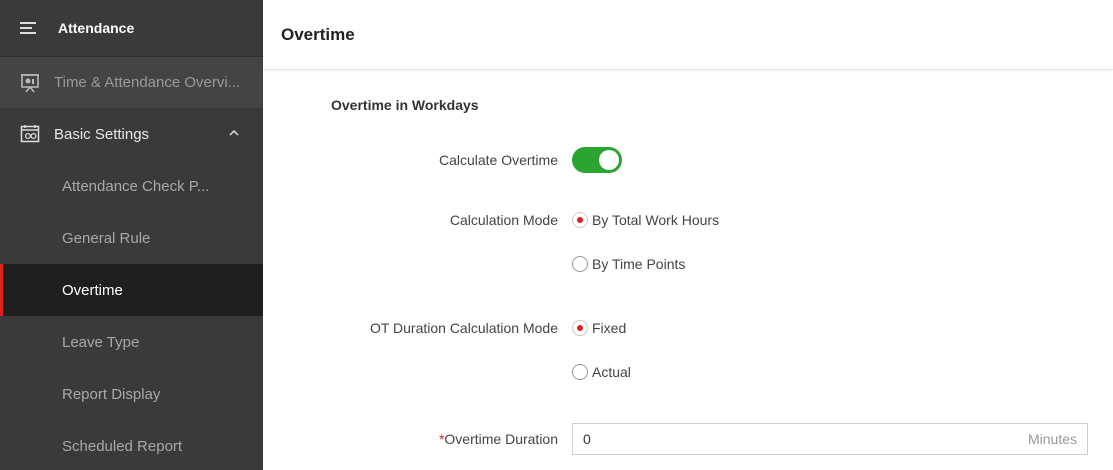 The image size is (1113, 470). I want to click on chevron-up-icon, so click(234, 133).